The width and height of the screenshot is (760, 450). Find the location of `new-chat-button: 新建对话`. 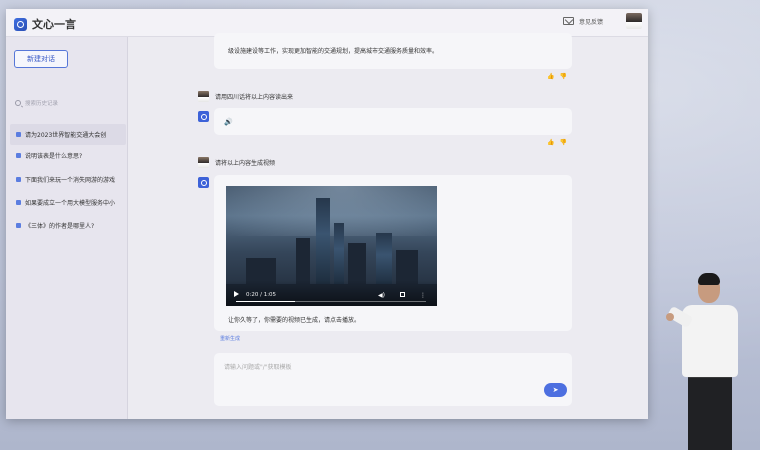

new-chat-button: 新建对话 is located at coordinates (41, 59).